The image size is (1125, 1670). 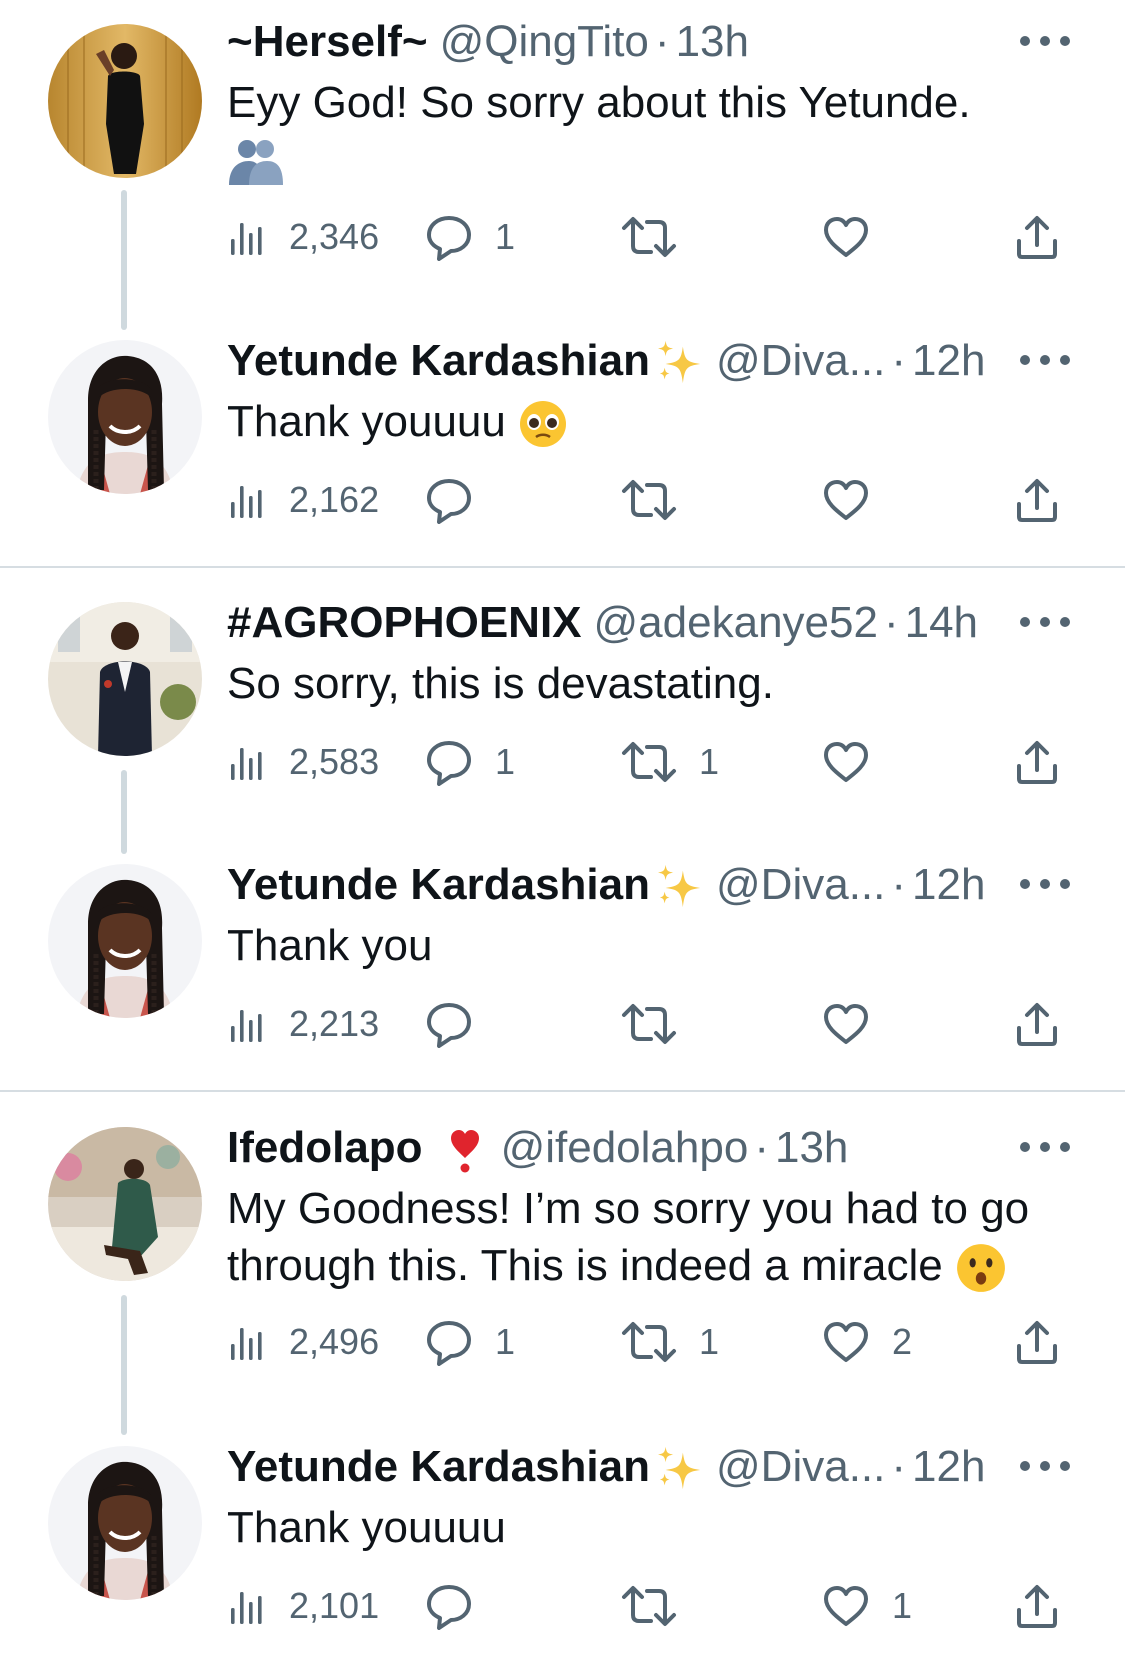 I want to click on tweet-header: #AGROPHOENIX @adekanye52 · 14h, so click(x=646, y=623).